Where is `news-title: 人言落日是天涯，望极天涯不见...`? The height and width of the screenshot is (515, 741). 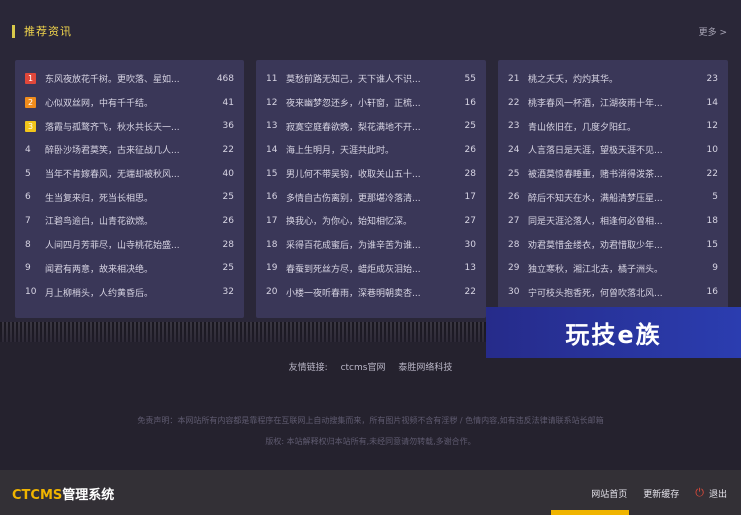 news-title: 人言落日是天涯，望极天涯不见... is located at coordinates (608, 149).